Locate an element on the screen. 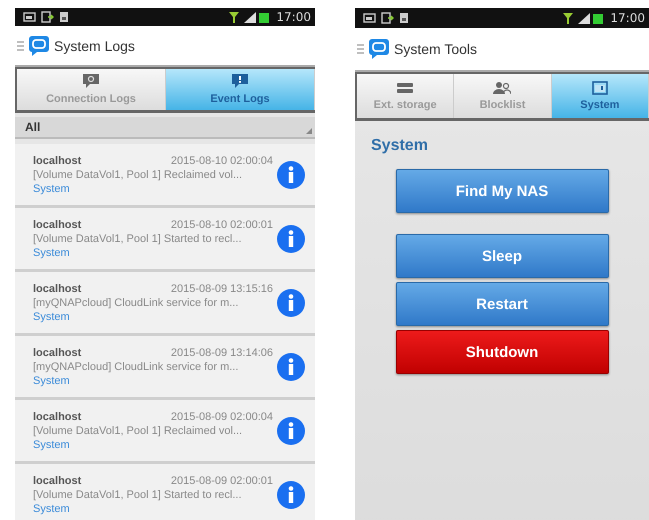  screen-title: System Tools is located at coordinates (435, 49).